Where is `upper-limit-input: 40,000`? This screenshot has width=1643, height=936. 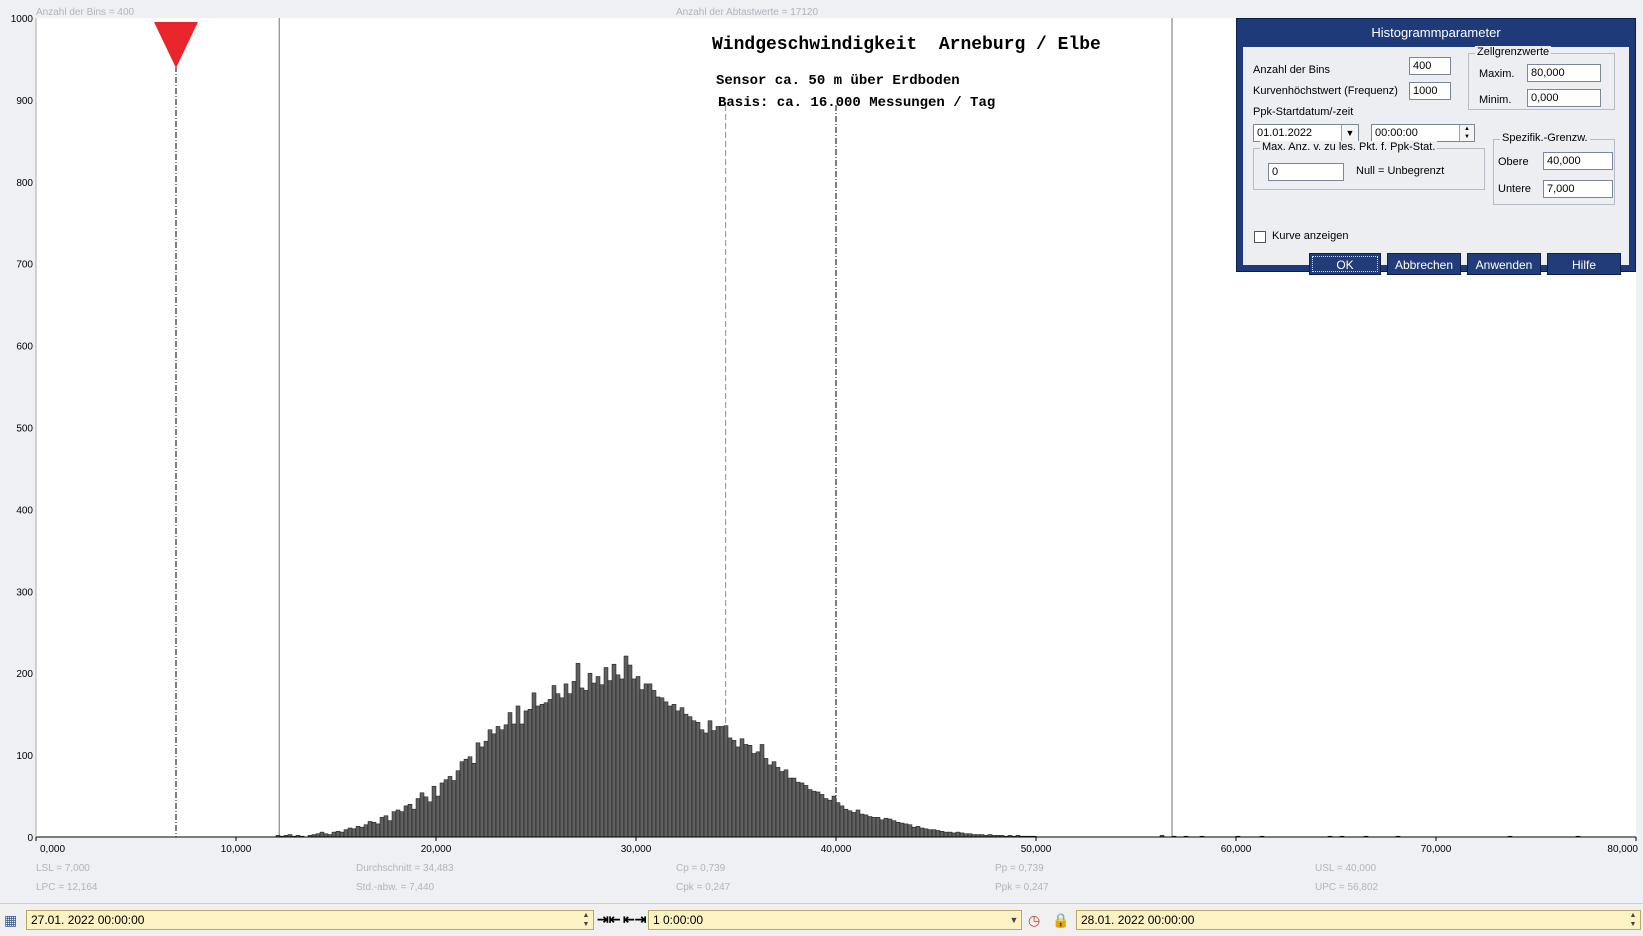
upper-limit-input: 40,000 is located at coordinates (1578, 161).